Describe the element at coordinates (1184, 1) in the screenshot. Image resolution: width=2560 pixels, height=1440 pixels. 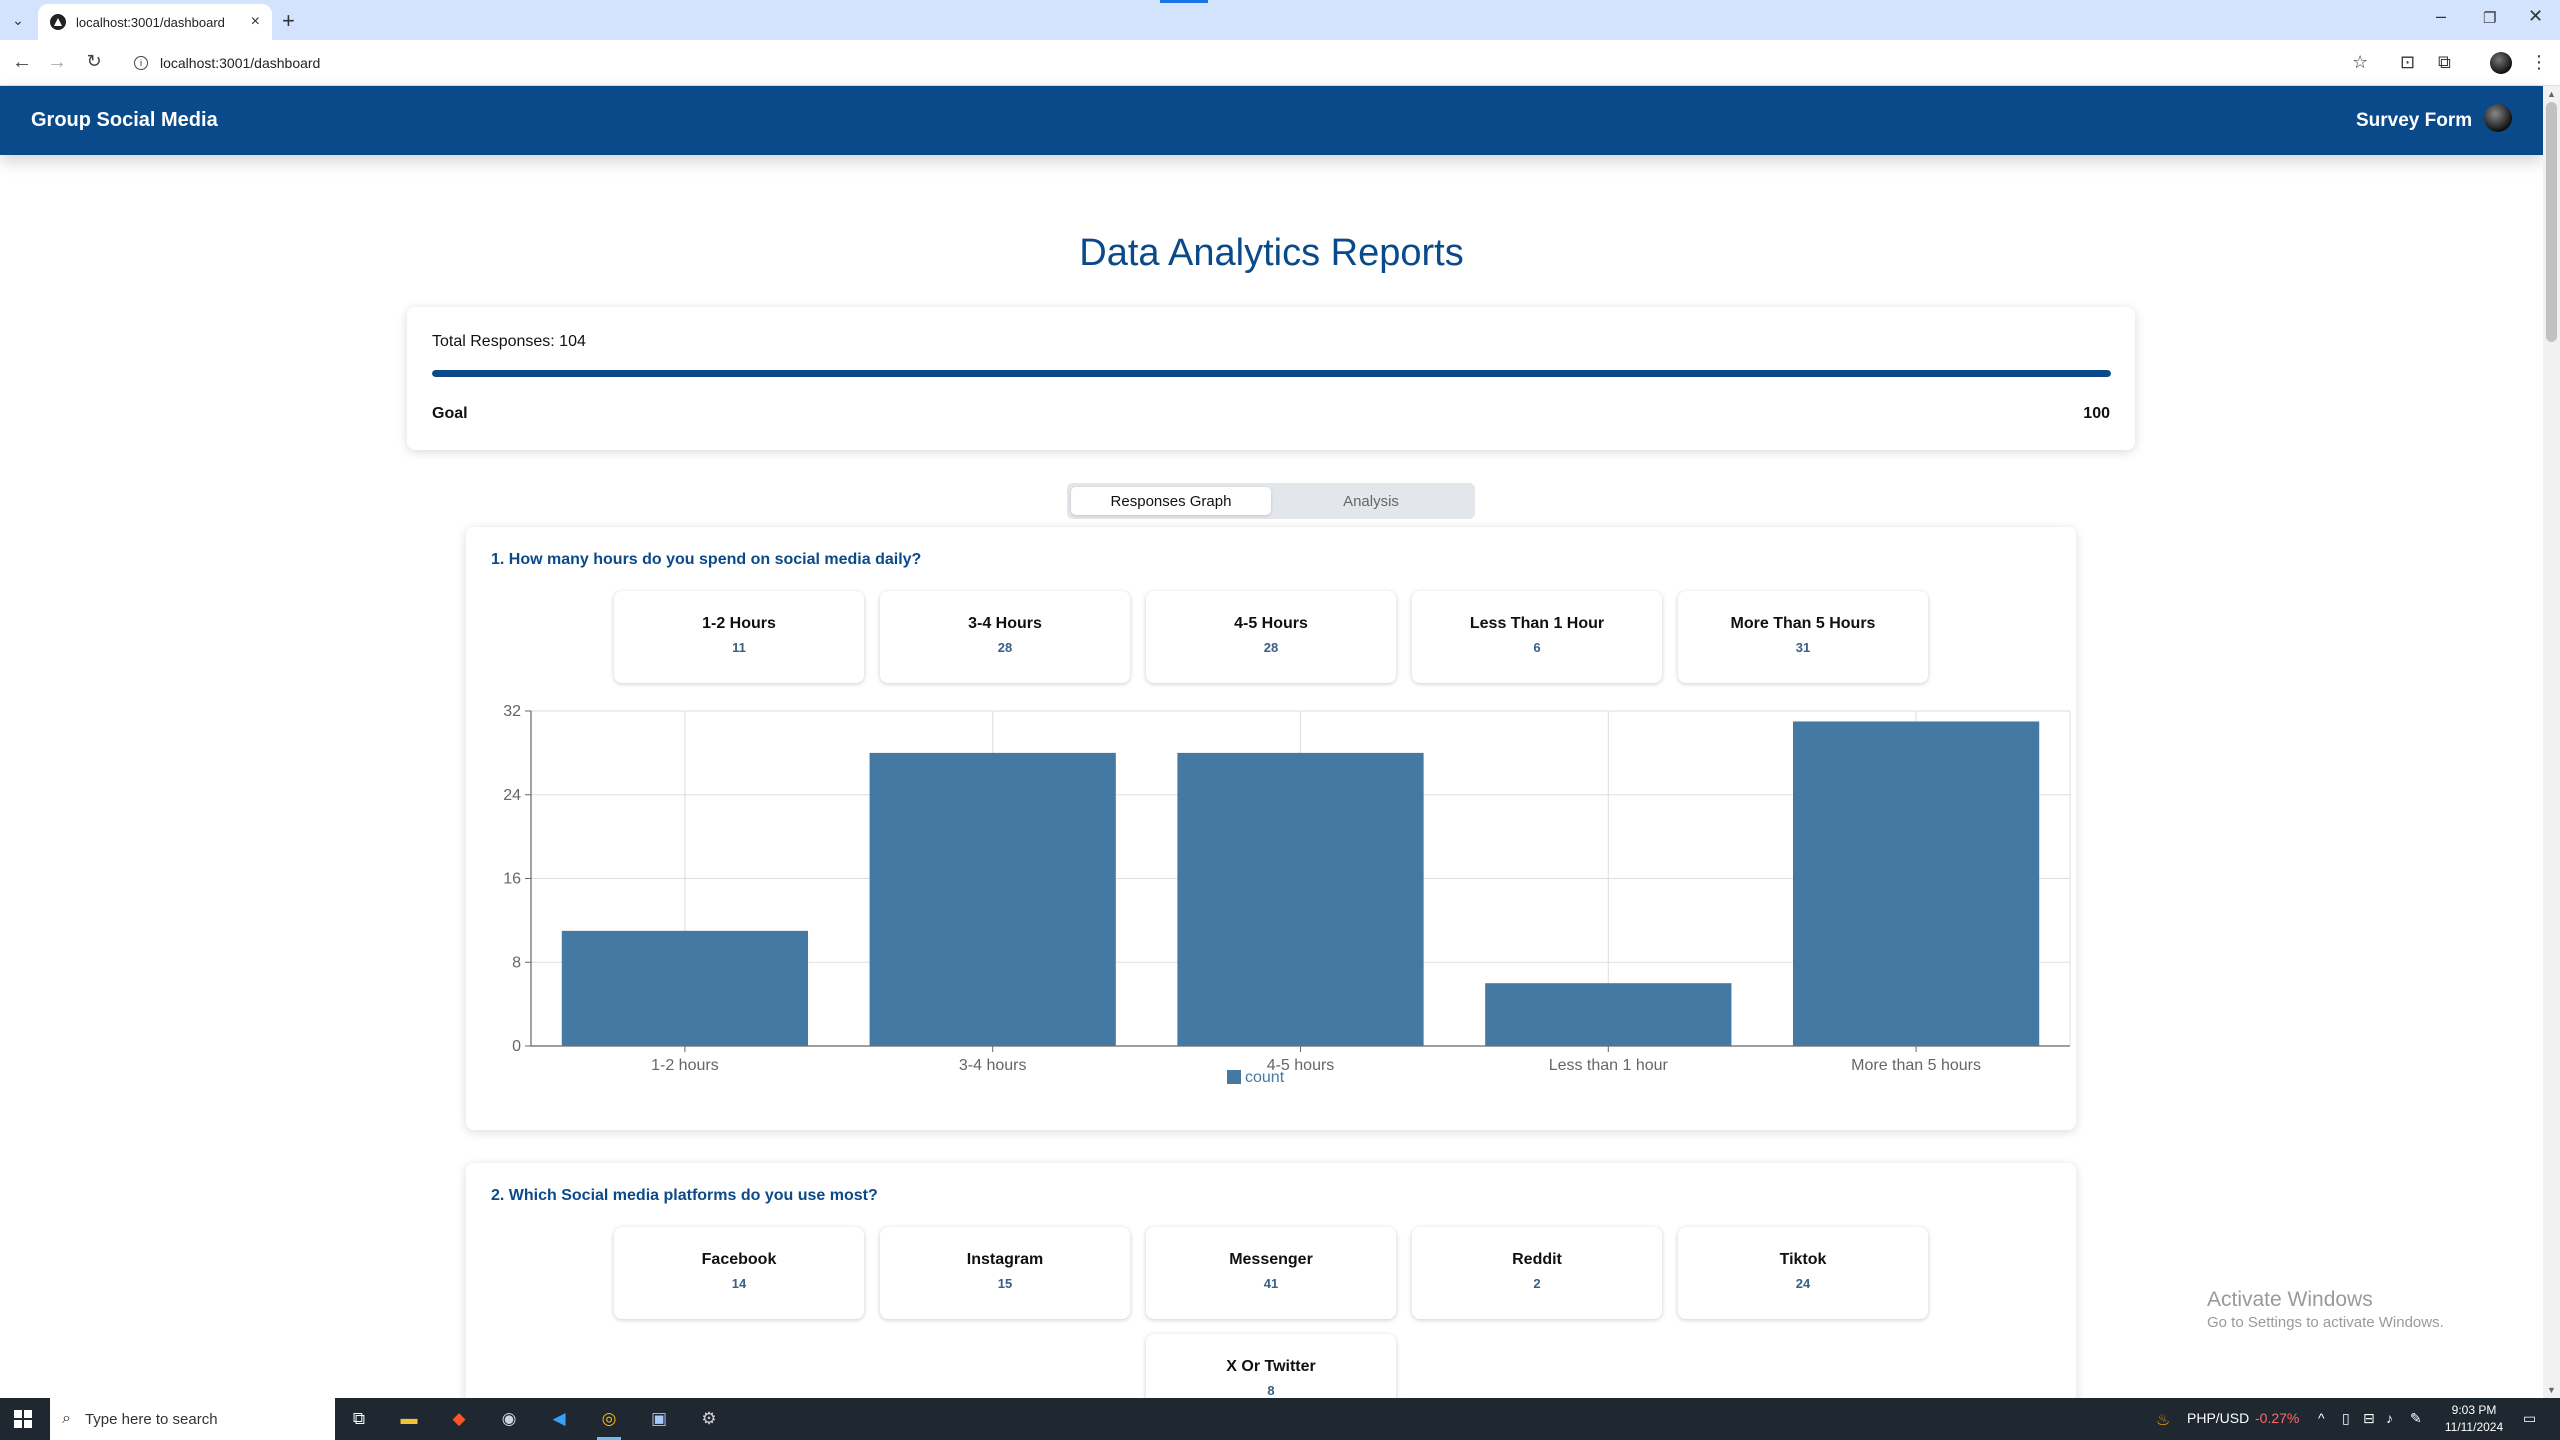
I see `loading-indicator` at that location.